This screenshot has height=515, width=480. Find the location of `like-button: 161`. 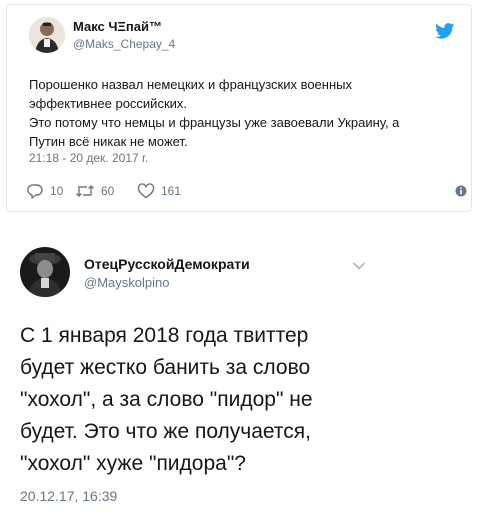

like-button: 161 is located at coordinates (159, 191).